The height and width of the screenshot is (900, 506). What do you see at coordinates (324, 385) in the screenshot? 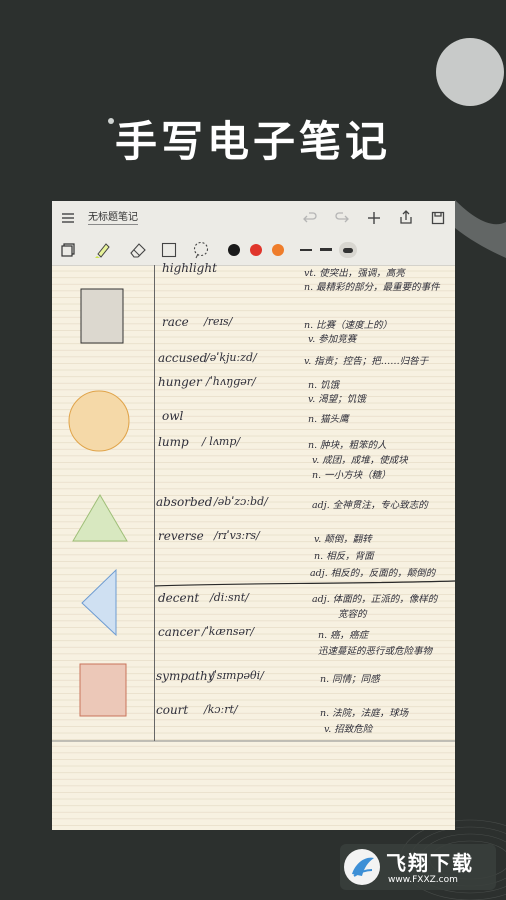
I see `note-definition: n. 饥饿` at bounding box center [324, 385].